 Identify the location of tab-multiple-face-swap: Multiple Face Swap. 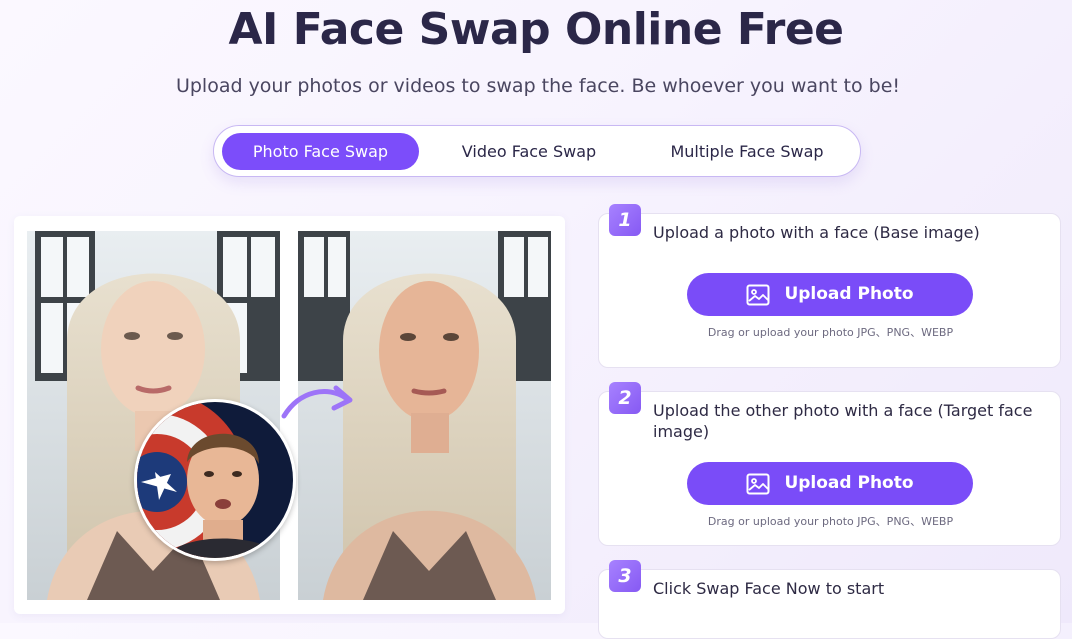
(747, 151).